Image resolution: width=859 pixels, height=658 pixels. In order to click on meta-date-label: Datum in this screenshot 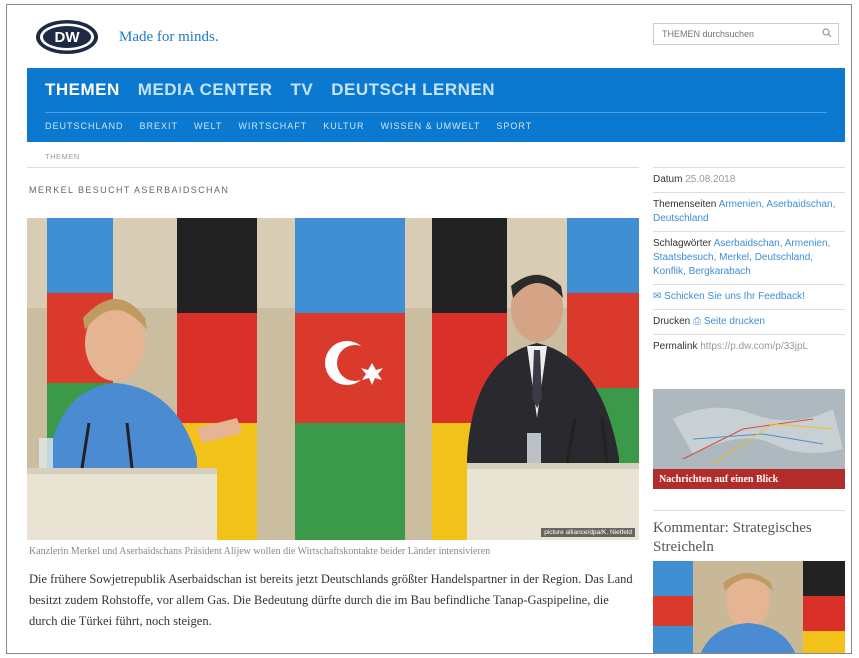, I will do `click(668, 179)`.